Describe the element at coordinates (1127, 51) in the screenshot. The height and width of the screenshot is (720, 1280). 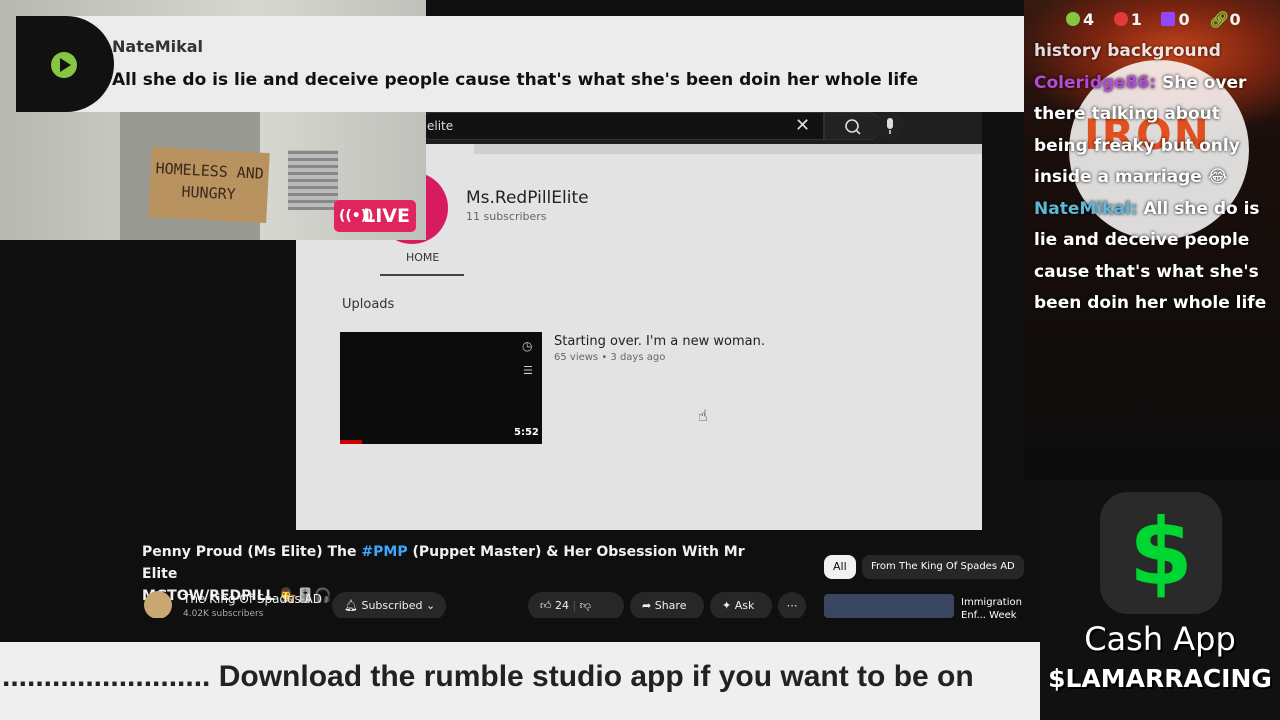
I see `chat-partial-message: history background` at that location.